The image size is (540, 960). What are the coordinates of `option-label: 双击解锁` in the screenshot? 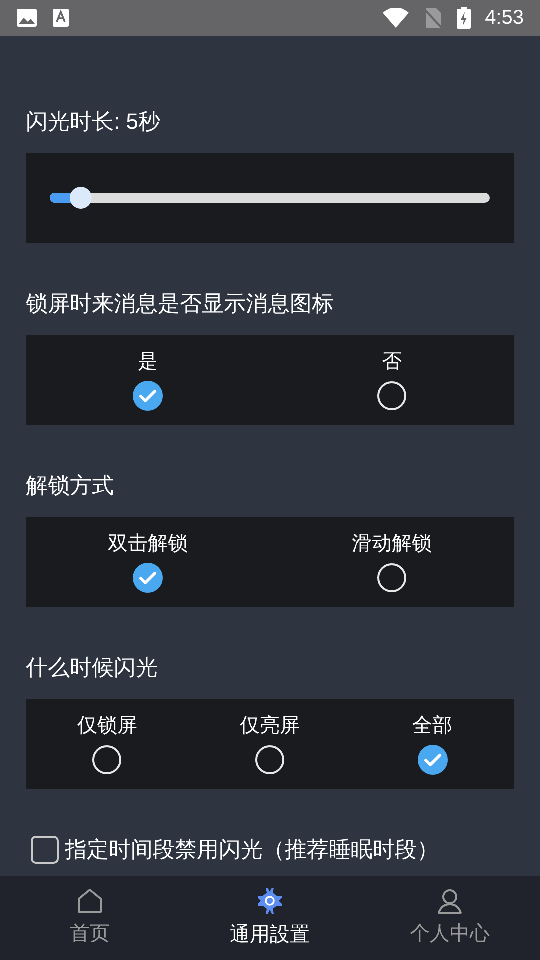 It's located at (148, 544).